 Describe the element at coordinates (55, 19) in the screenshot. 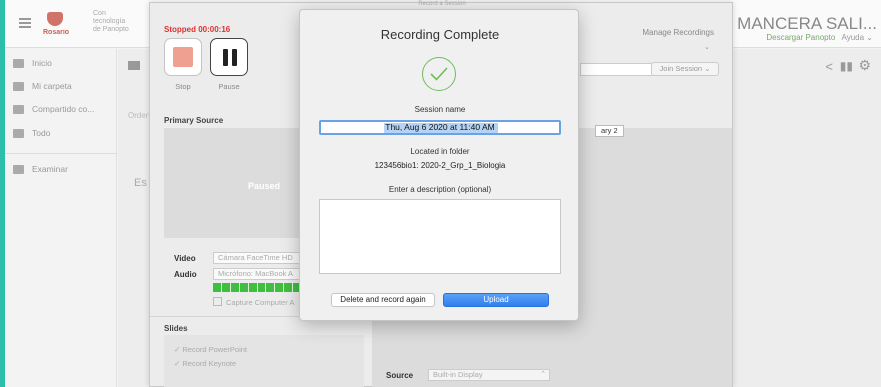

I see `university-logo-icon` at that location.